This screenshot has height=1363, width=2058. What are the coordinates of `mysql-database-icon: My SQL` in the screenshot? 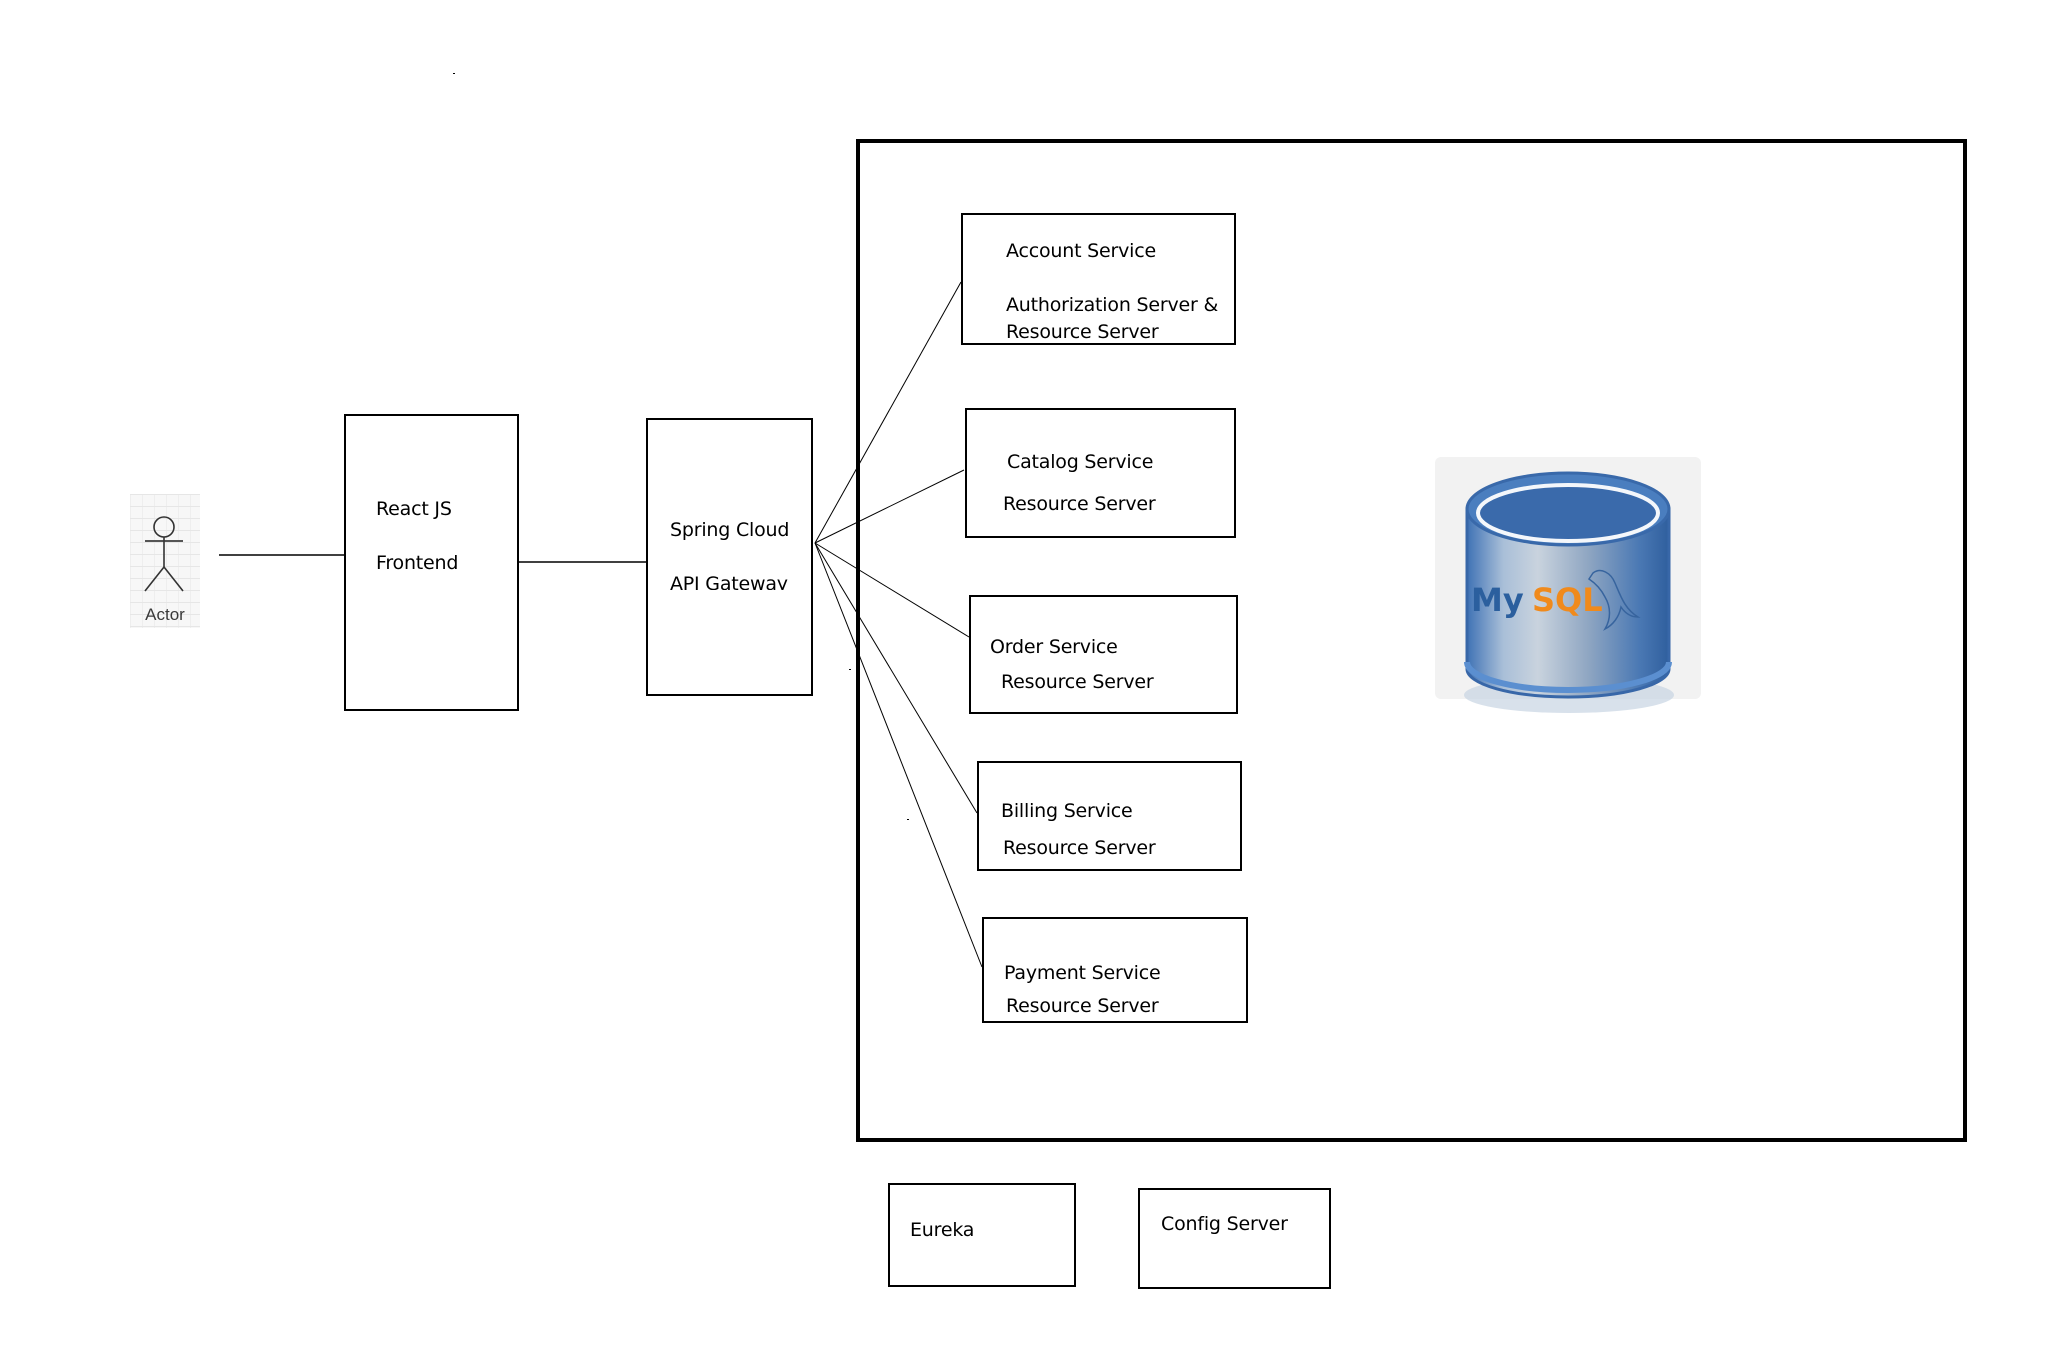 It's located at (1569, 592).